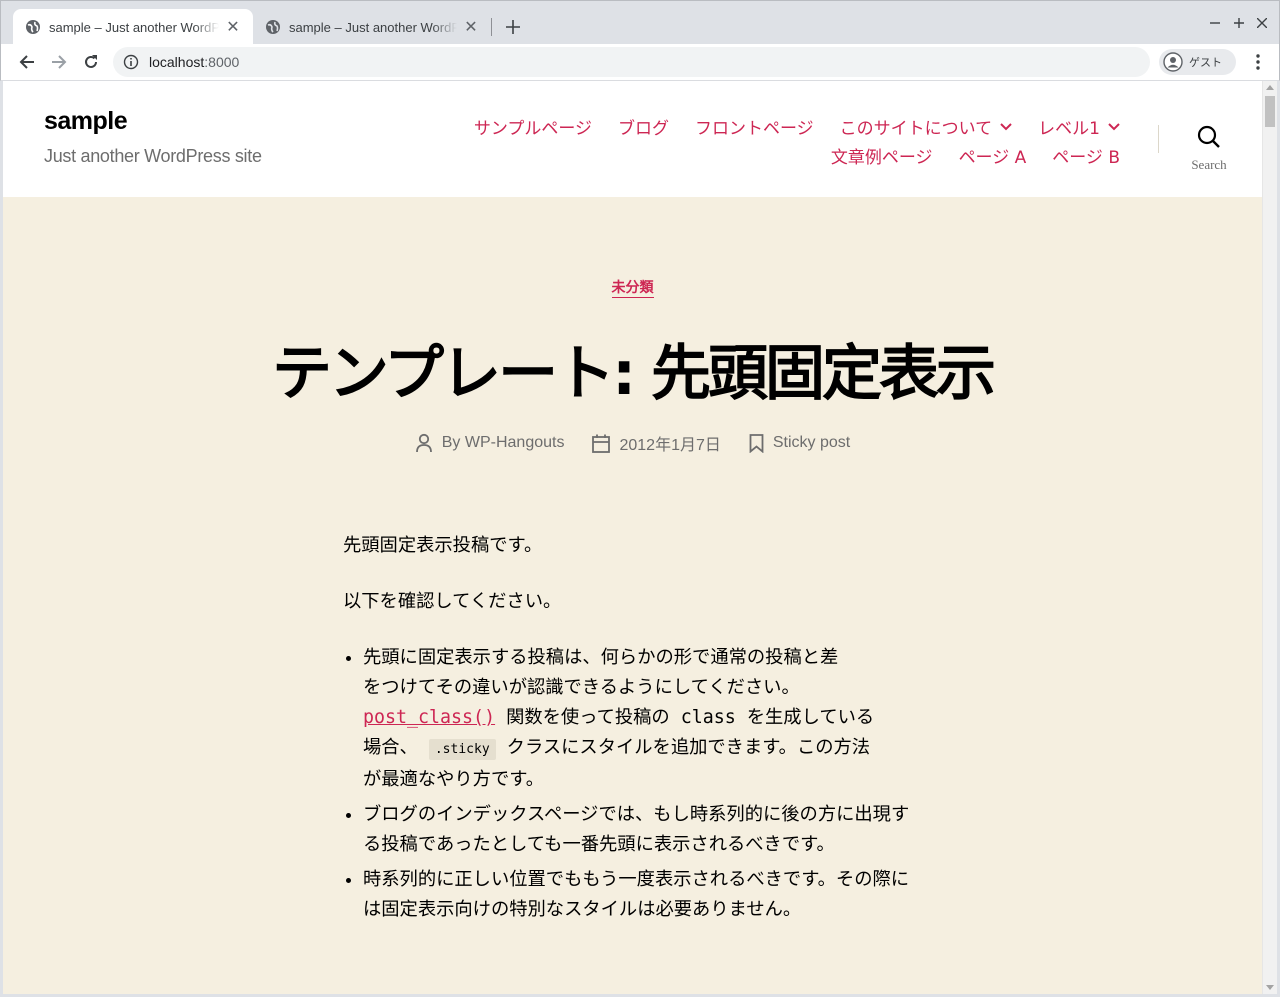  I want to click on maximize-icon, so click(1239, 23).